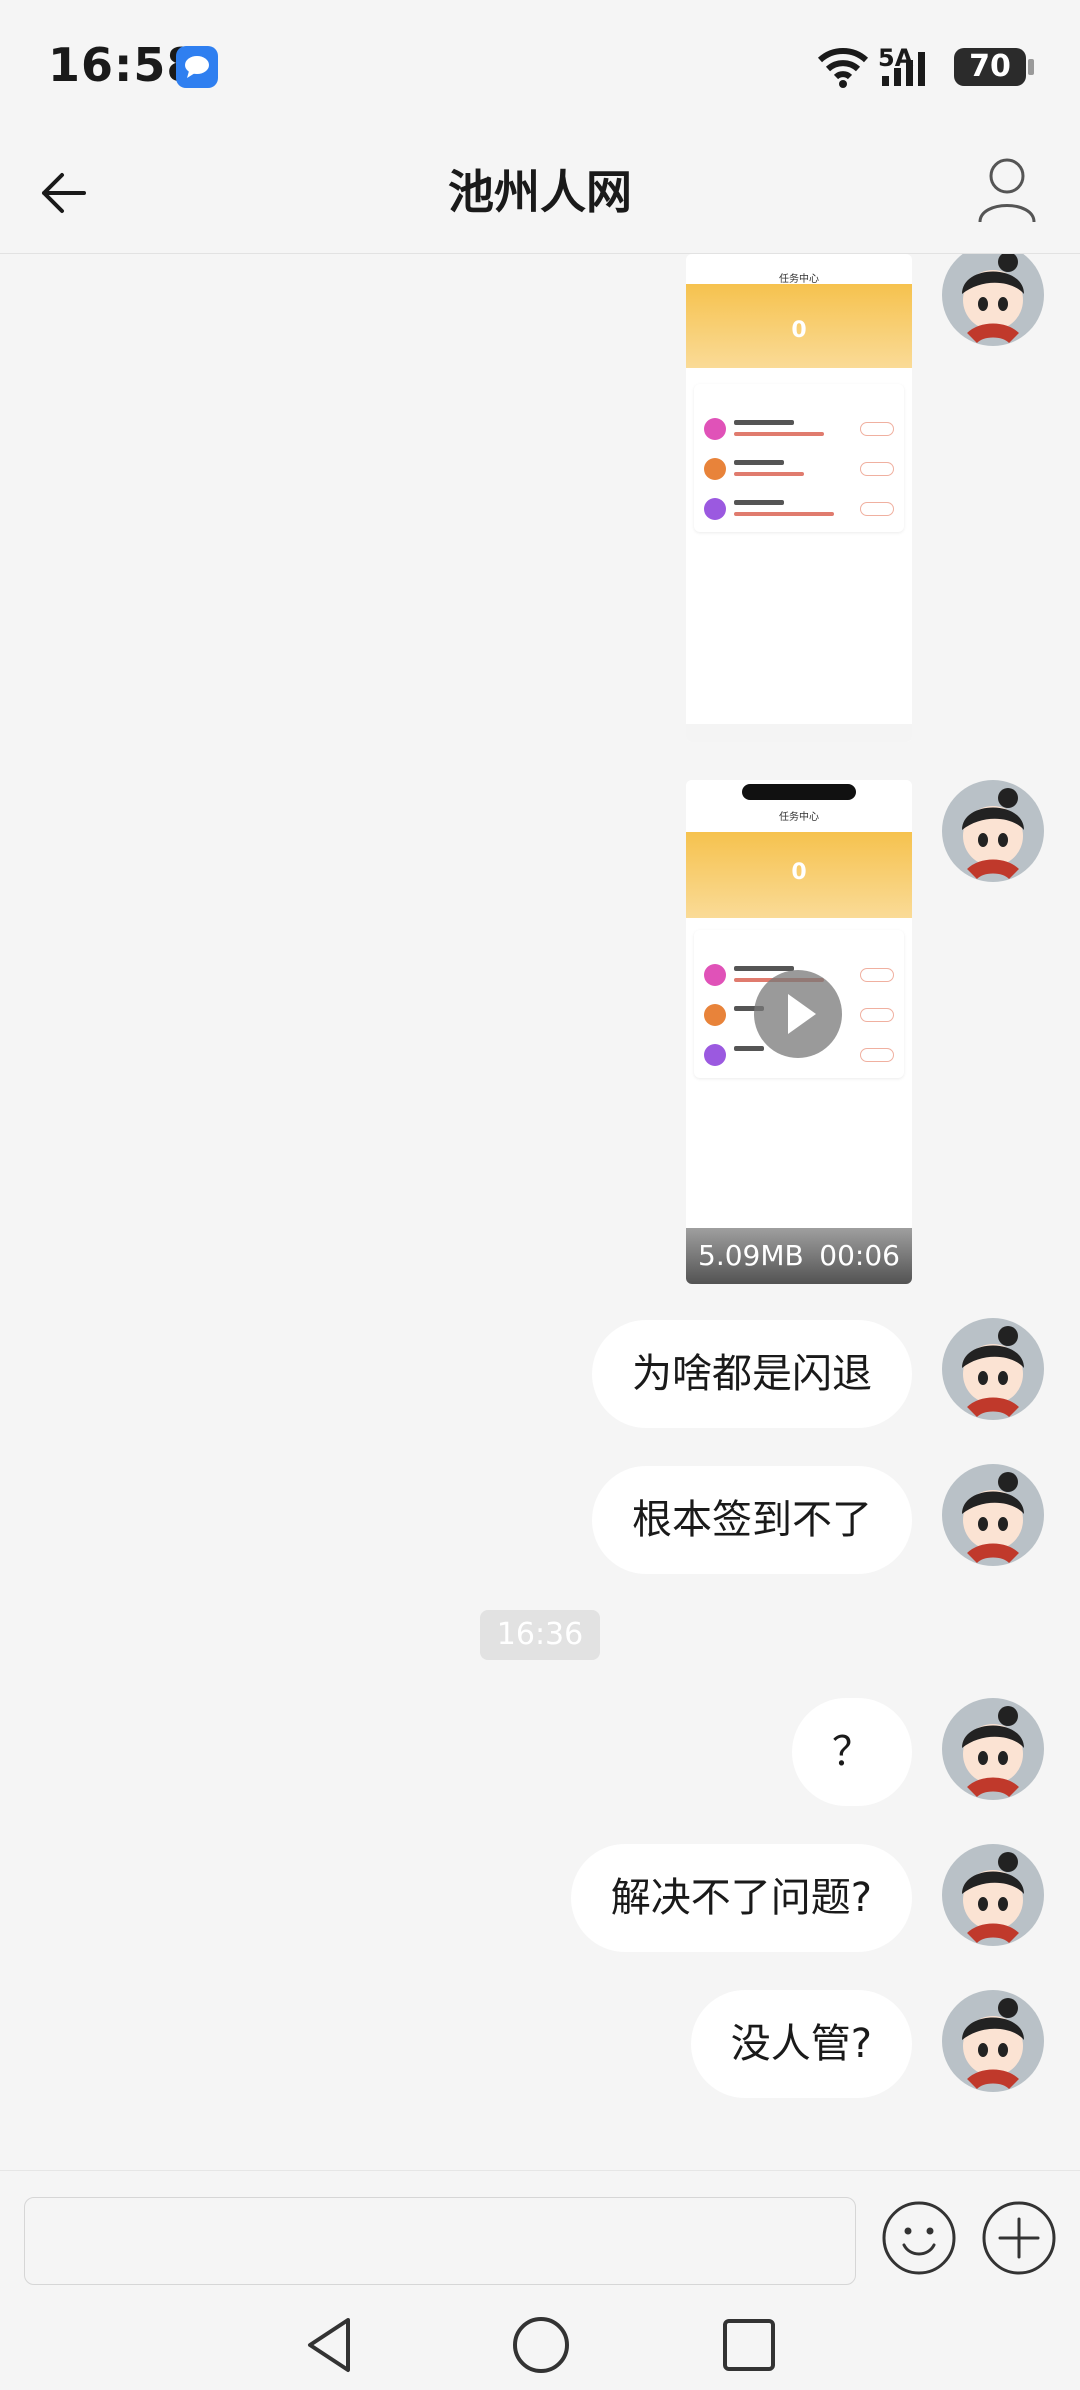  I want to click on signal-icon, so click(903, 69).